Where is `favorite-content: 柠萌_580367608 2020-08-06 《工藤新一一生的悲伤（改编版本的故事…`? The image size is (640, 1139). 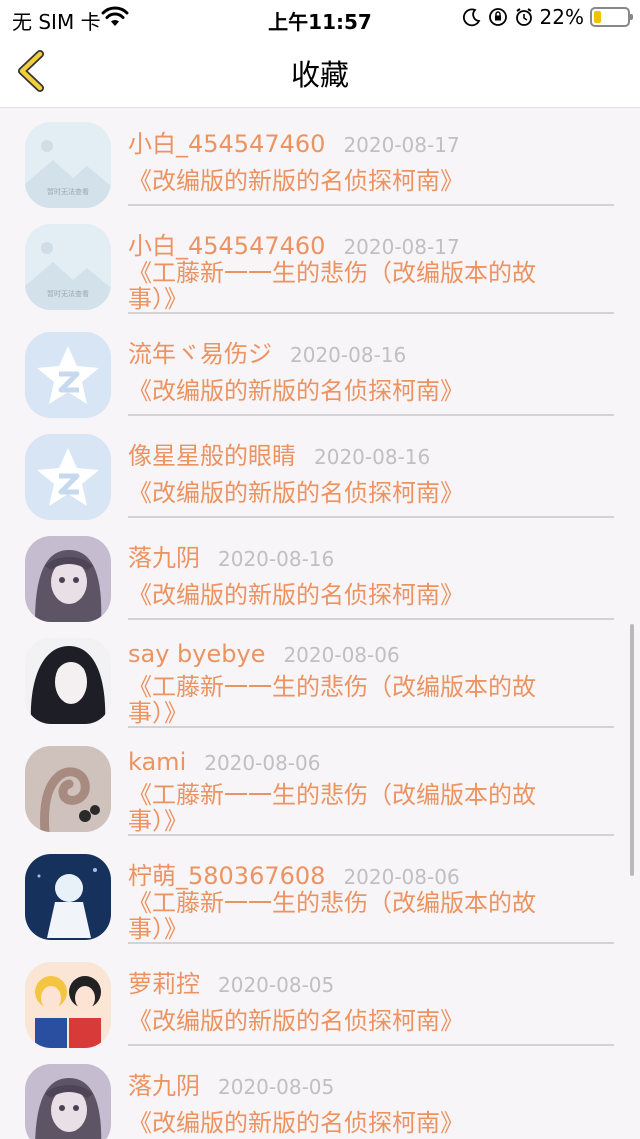
favorite-content: 柠萌_580367608 2020-08-06 《工藤新一一生的悲伤（改编版本的故事… is located at coordinates (371, 899).